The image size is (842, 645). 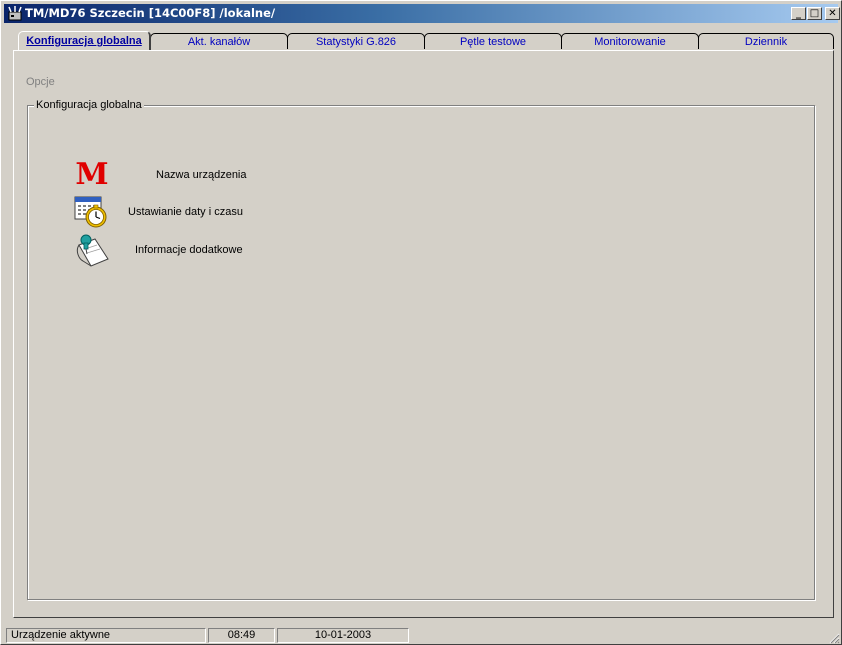 I want to click on option-label: Informacje dodatkowe, so click(x=189, y=250).